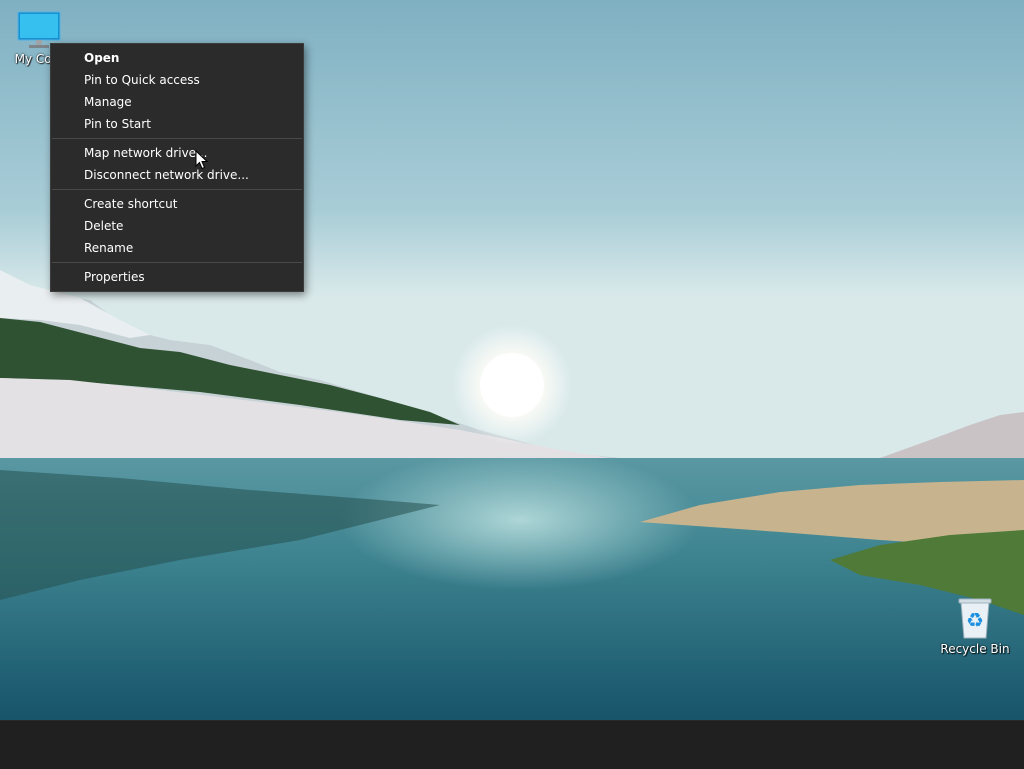  I want to click on menu-item-create-shortcut: Create shortcut, so click(177, 204).